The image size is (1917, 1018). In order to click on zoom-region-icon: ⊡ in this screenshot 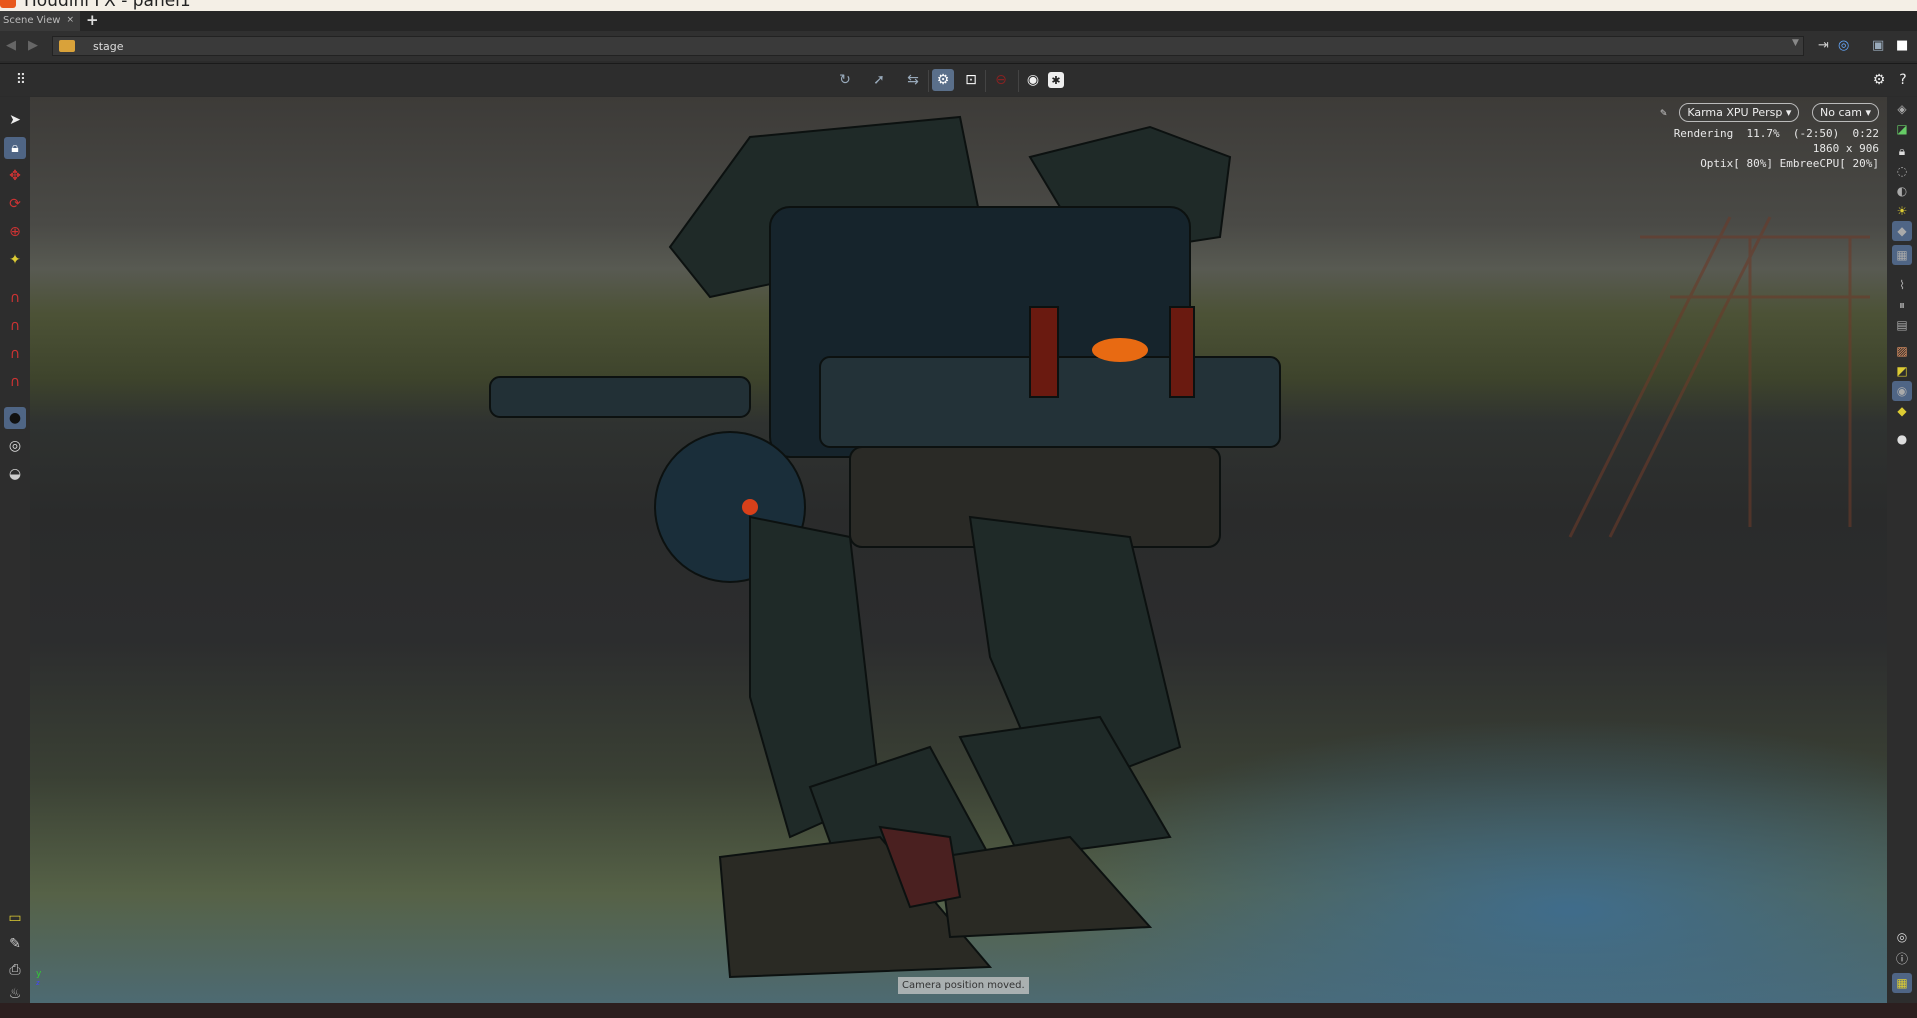, I will do `click(971, 80)`.